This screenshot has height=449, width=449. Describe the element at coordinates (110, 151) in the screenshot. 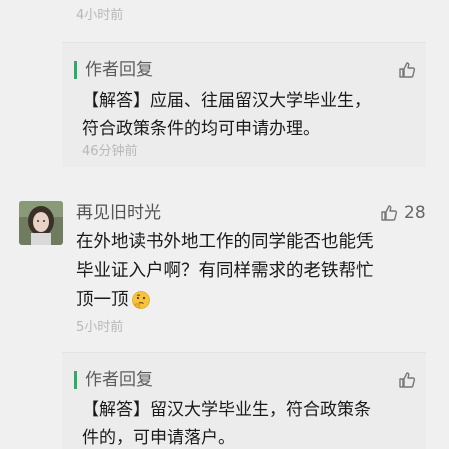

I see `author-reply-time: 46分钟前` at that location.